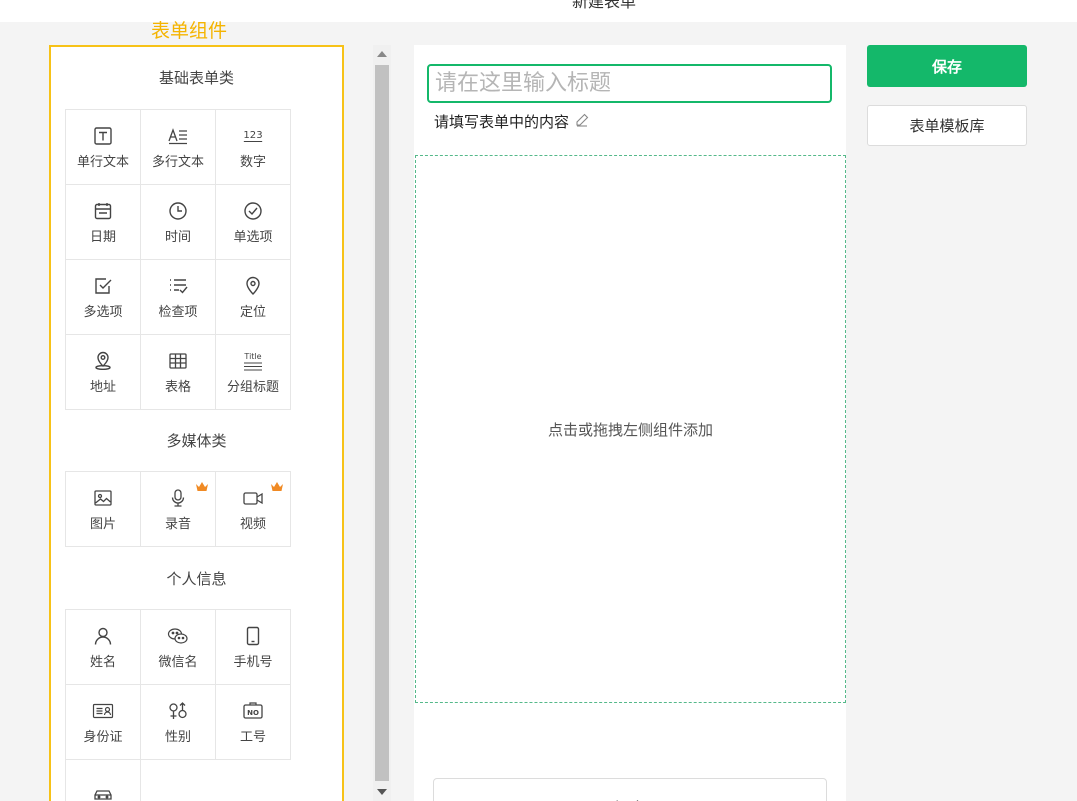  I want to click on table-icon, so click(178, 361).